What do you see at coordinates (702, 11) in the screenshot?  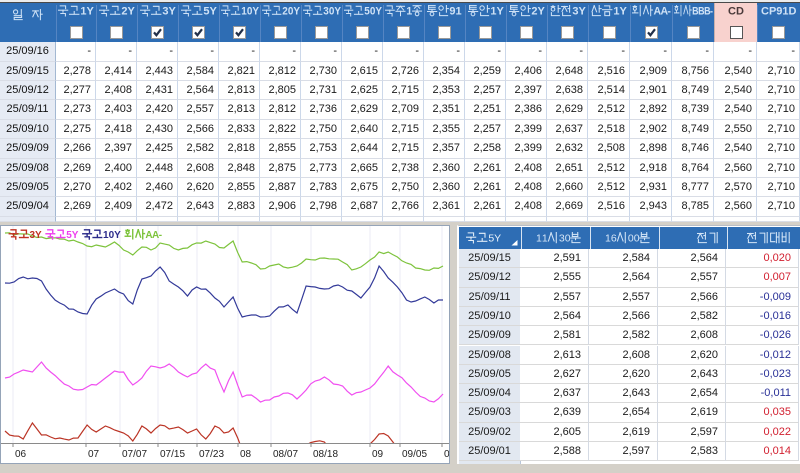 I see `svg-text: BBB-` at bounding box center [702, 11].